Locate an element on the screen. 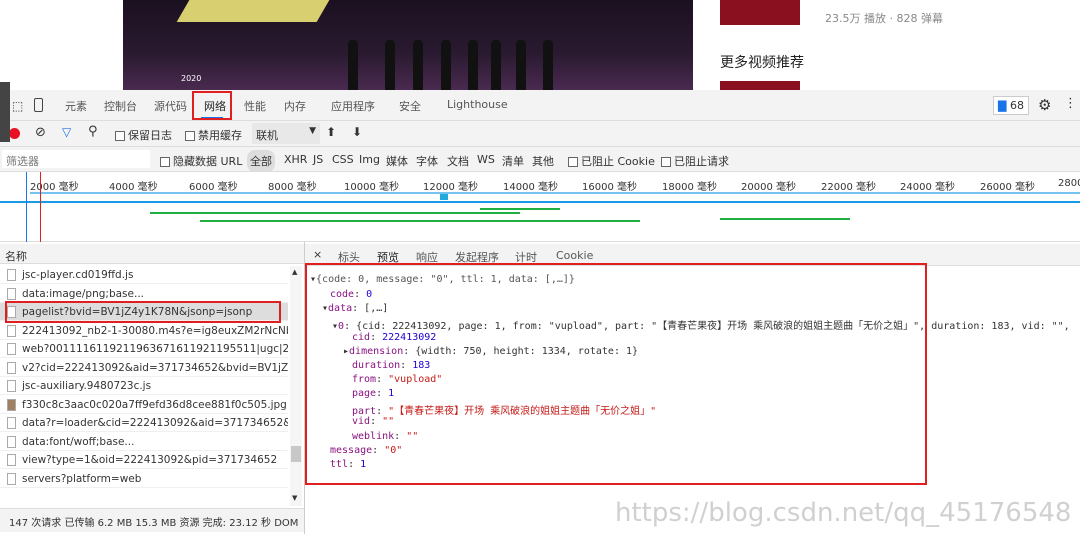 Image resolution: width=1080 pixels, height=534 pixels. tab-lighthouse: Lighthouse is located at coordinates (477, 104).